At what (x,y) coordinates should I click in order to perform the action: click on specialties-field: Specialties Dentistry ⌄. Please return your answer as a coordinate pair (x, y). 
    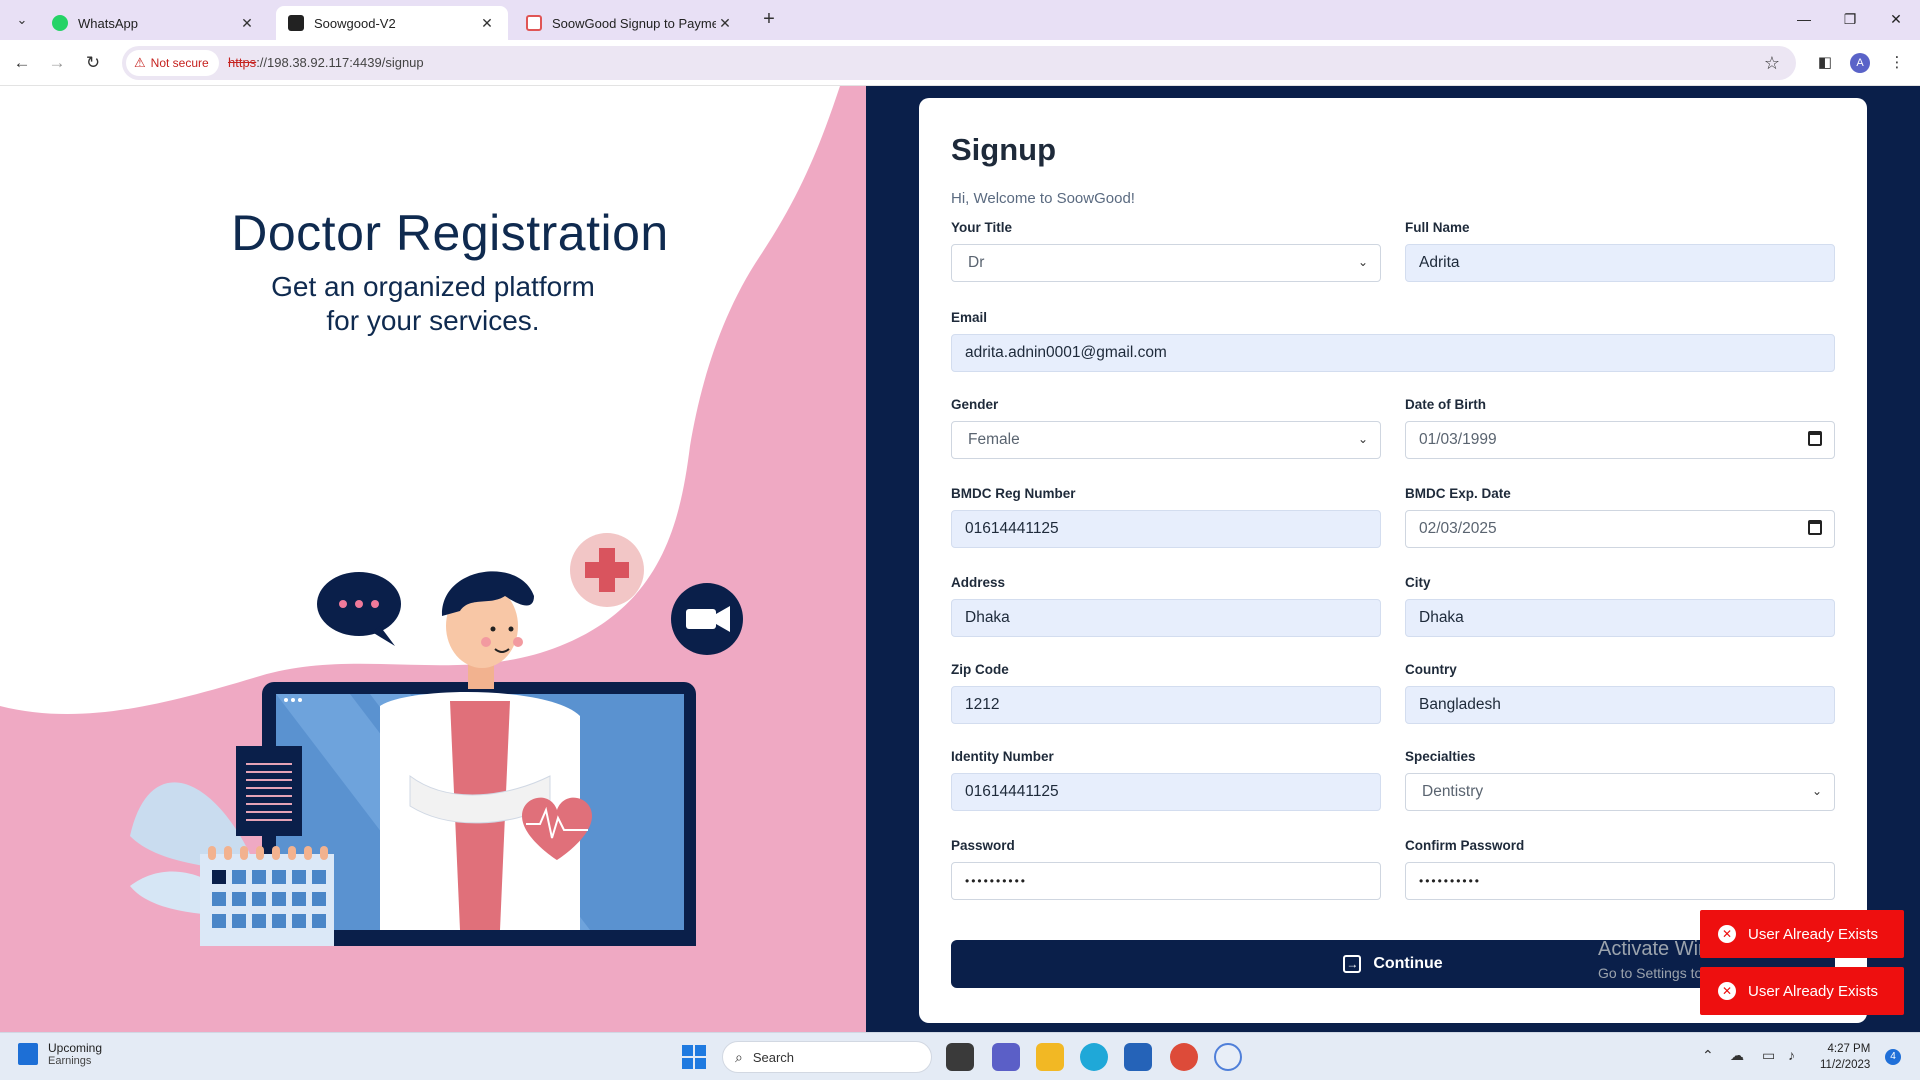
    Looking at the image, I should click on (1620, 780).